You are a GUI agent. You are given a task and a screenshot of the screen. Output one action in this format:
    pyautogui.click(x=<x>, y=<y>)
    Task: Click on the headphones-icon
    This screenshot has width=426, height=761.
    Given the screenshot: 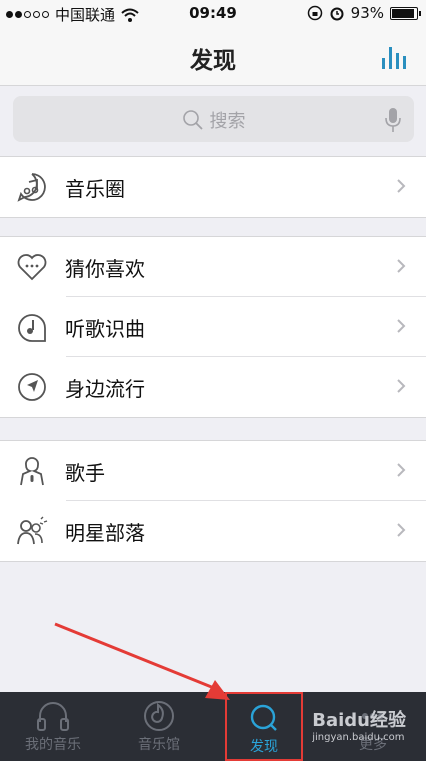 What is the action you would take?
    pyautogui.click(x=53, y=716)
    